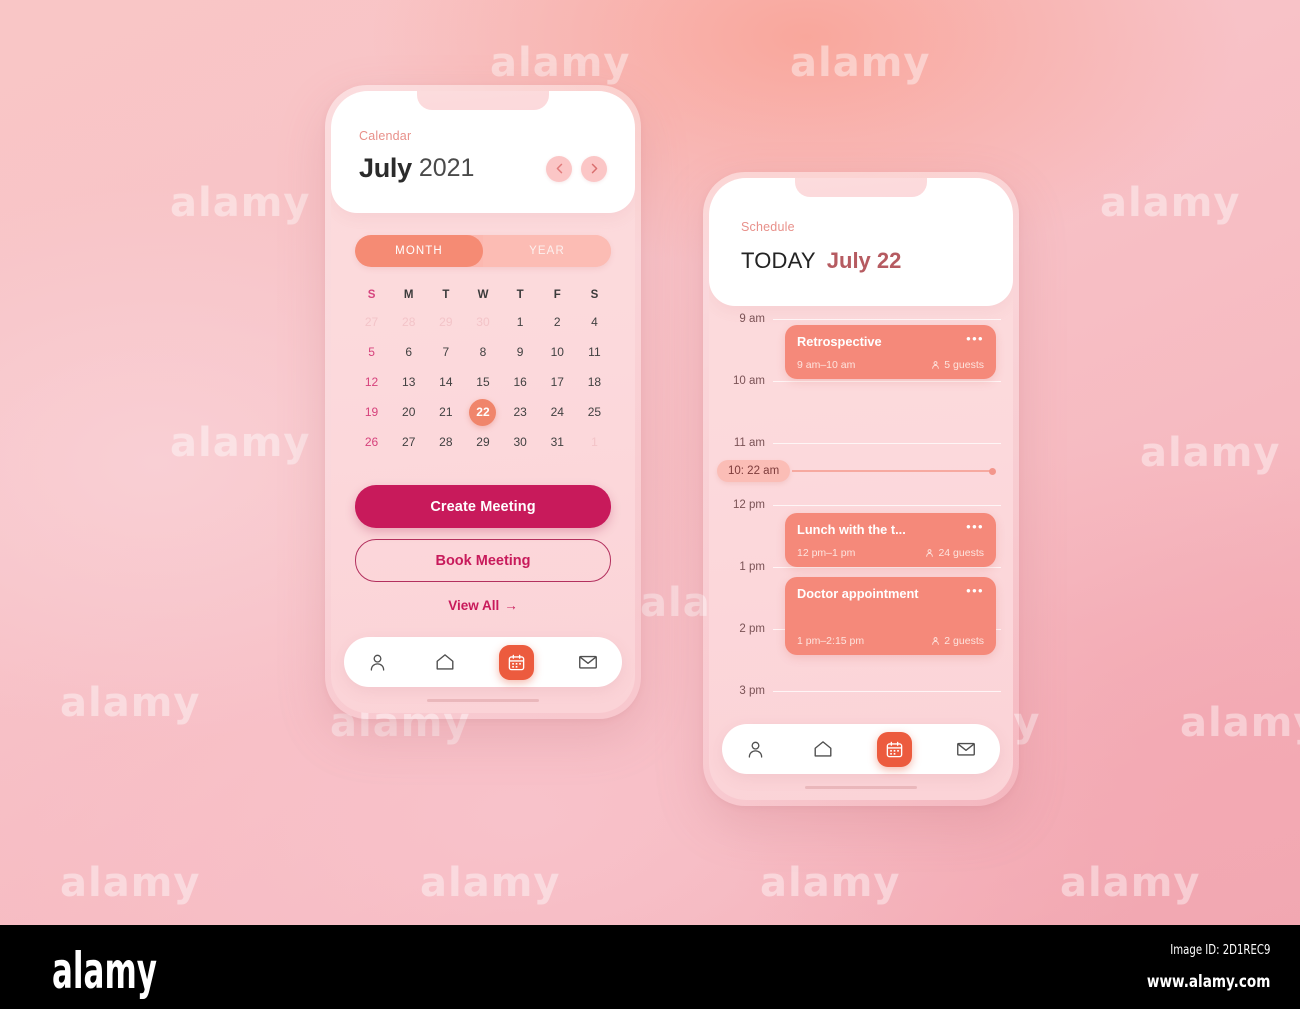 This screenshot has width=1300, height=1009. Describe the element at coordinates (749, 442) in the screenshot. I see `hour-label: 11 am` at that location.